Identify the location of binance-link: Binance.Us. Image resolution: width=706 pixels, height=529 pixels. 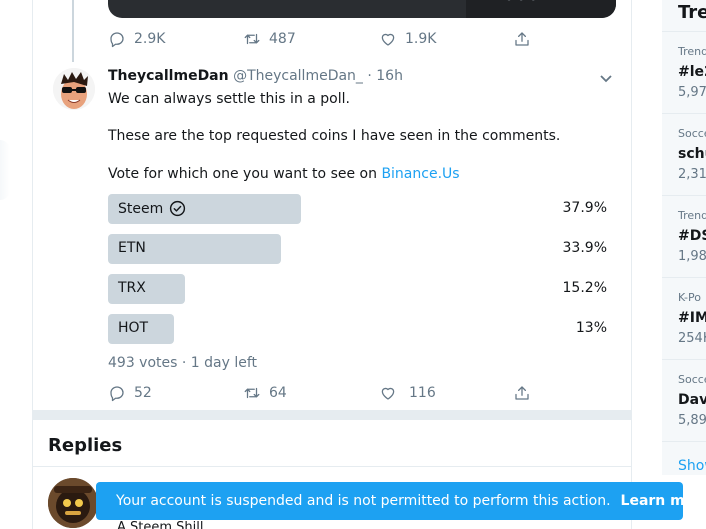
(420, 174).